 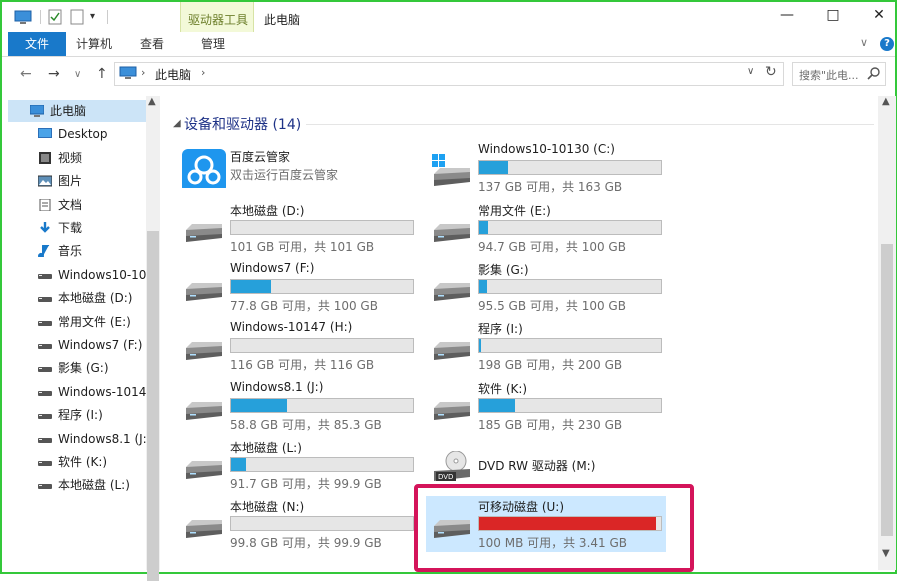 I want to click on sidebar-item: Windows7 (F:), so click(x=77, y=345).